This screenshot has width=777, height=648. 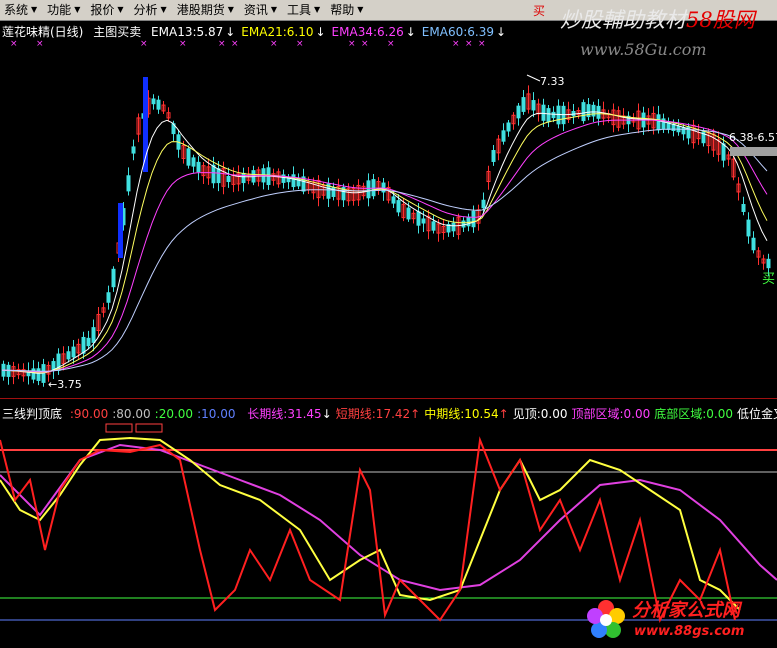 I want to click on menu-hk-futures-label: 港股期货, so click(x=200, y=10).